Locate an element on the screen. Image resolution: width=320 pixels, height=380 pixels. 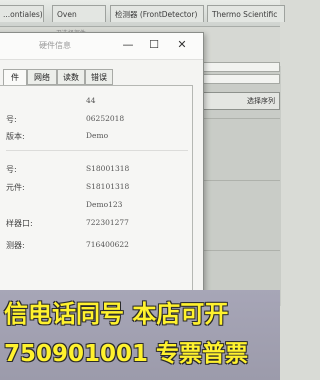
info-separator is located at coordinates (97, 150).